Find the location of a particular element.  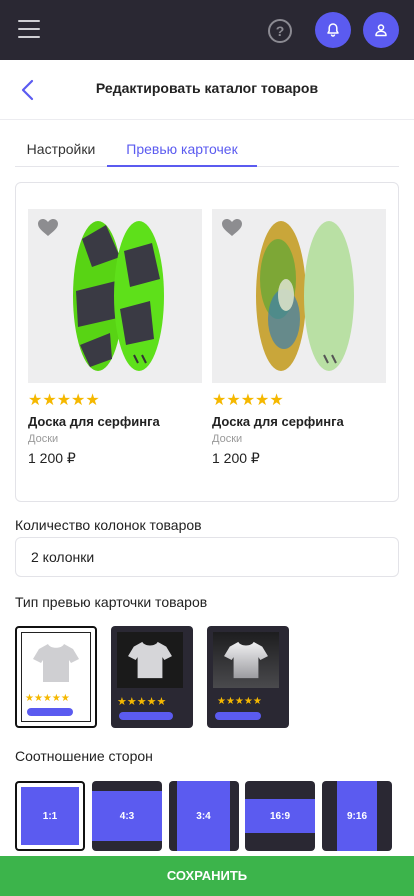

user-icon is located at coordinates (381, 30).